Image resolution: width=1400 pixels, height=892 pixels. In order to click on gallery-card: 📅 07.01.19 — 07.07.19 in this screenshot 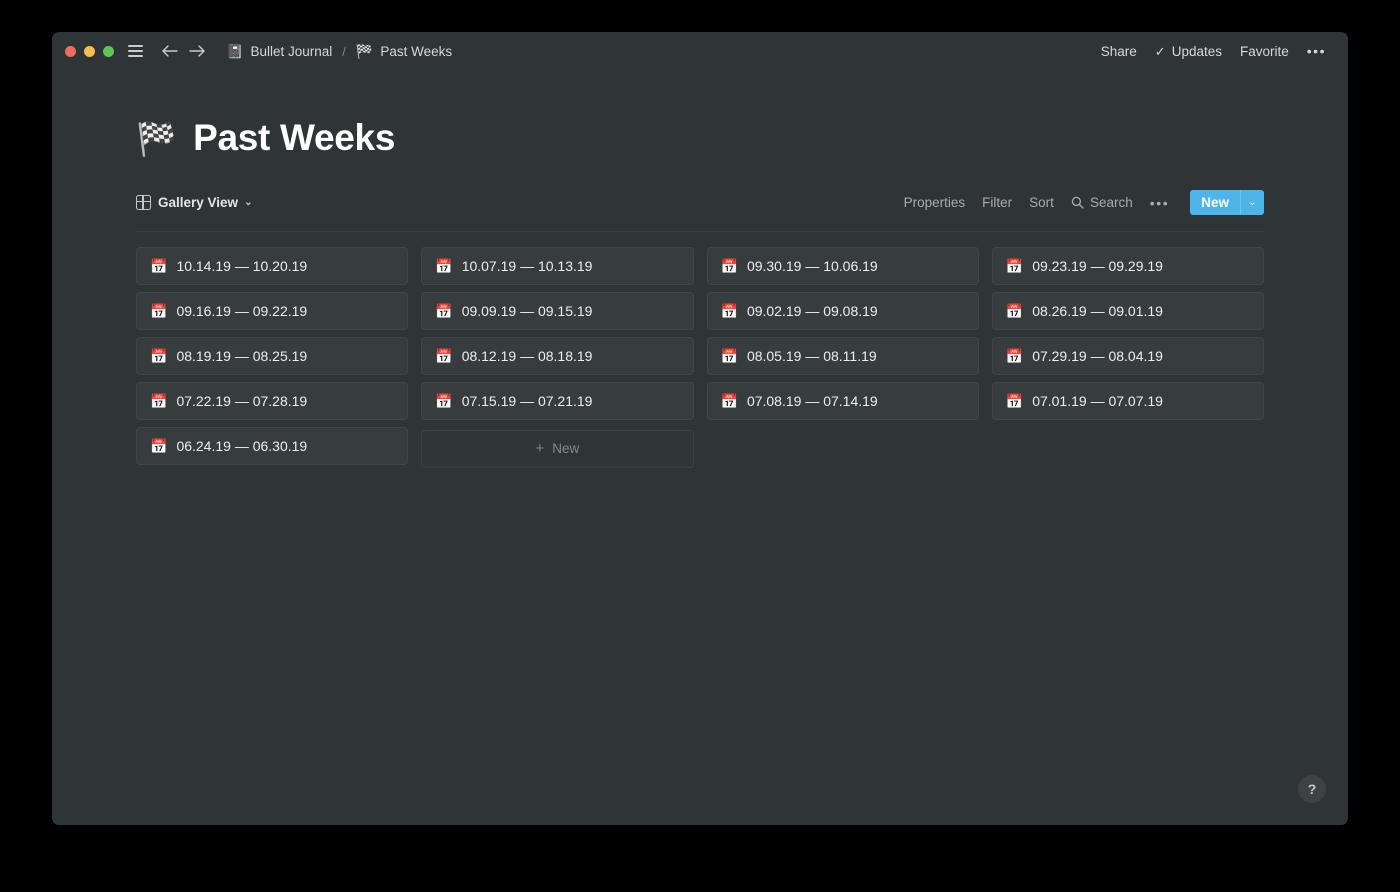, I will do `click(1127, 400)`.